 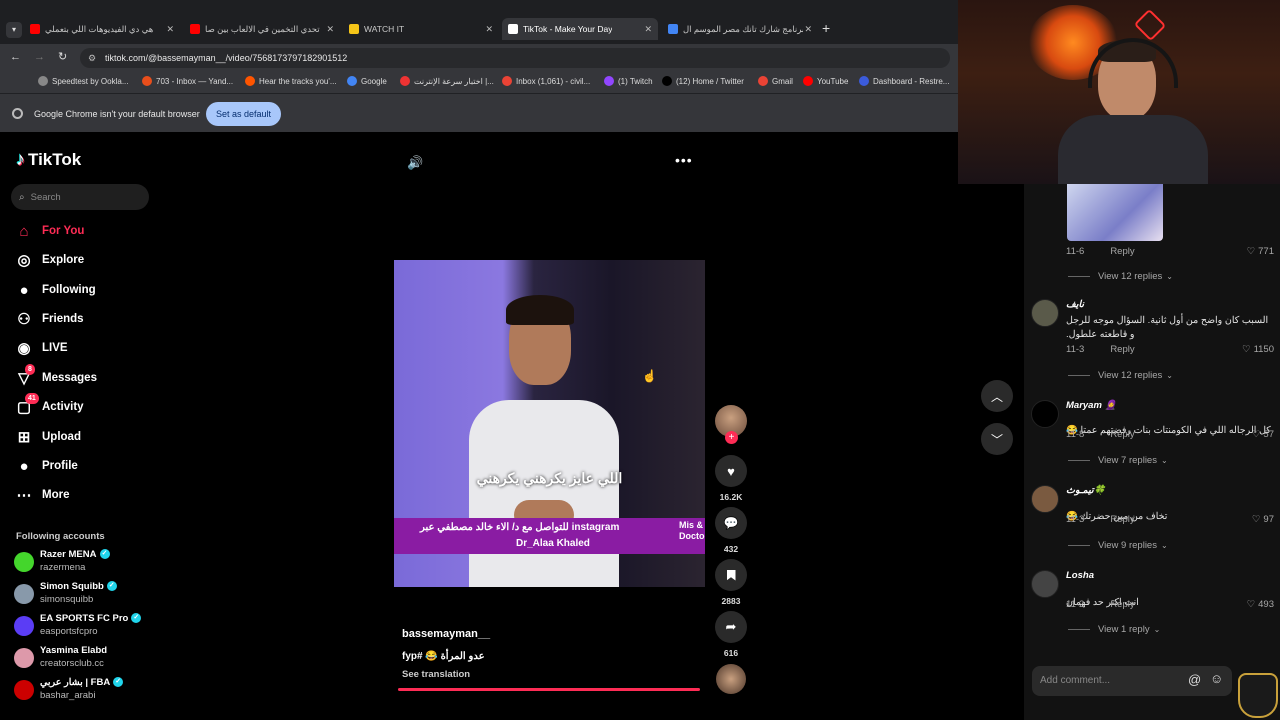 I want to click on mention-icon: @, so click(x=1194, y=679).